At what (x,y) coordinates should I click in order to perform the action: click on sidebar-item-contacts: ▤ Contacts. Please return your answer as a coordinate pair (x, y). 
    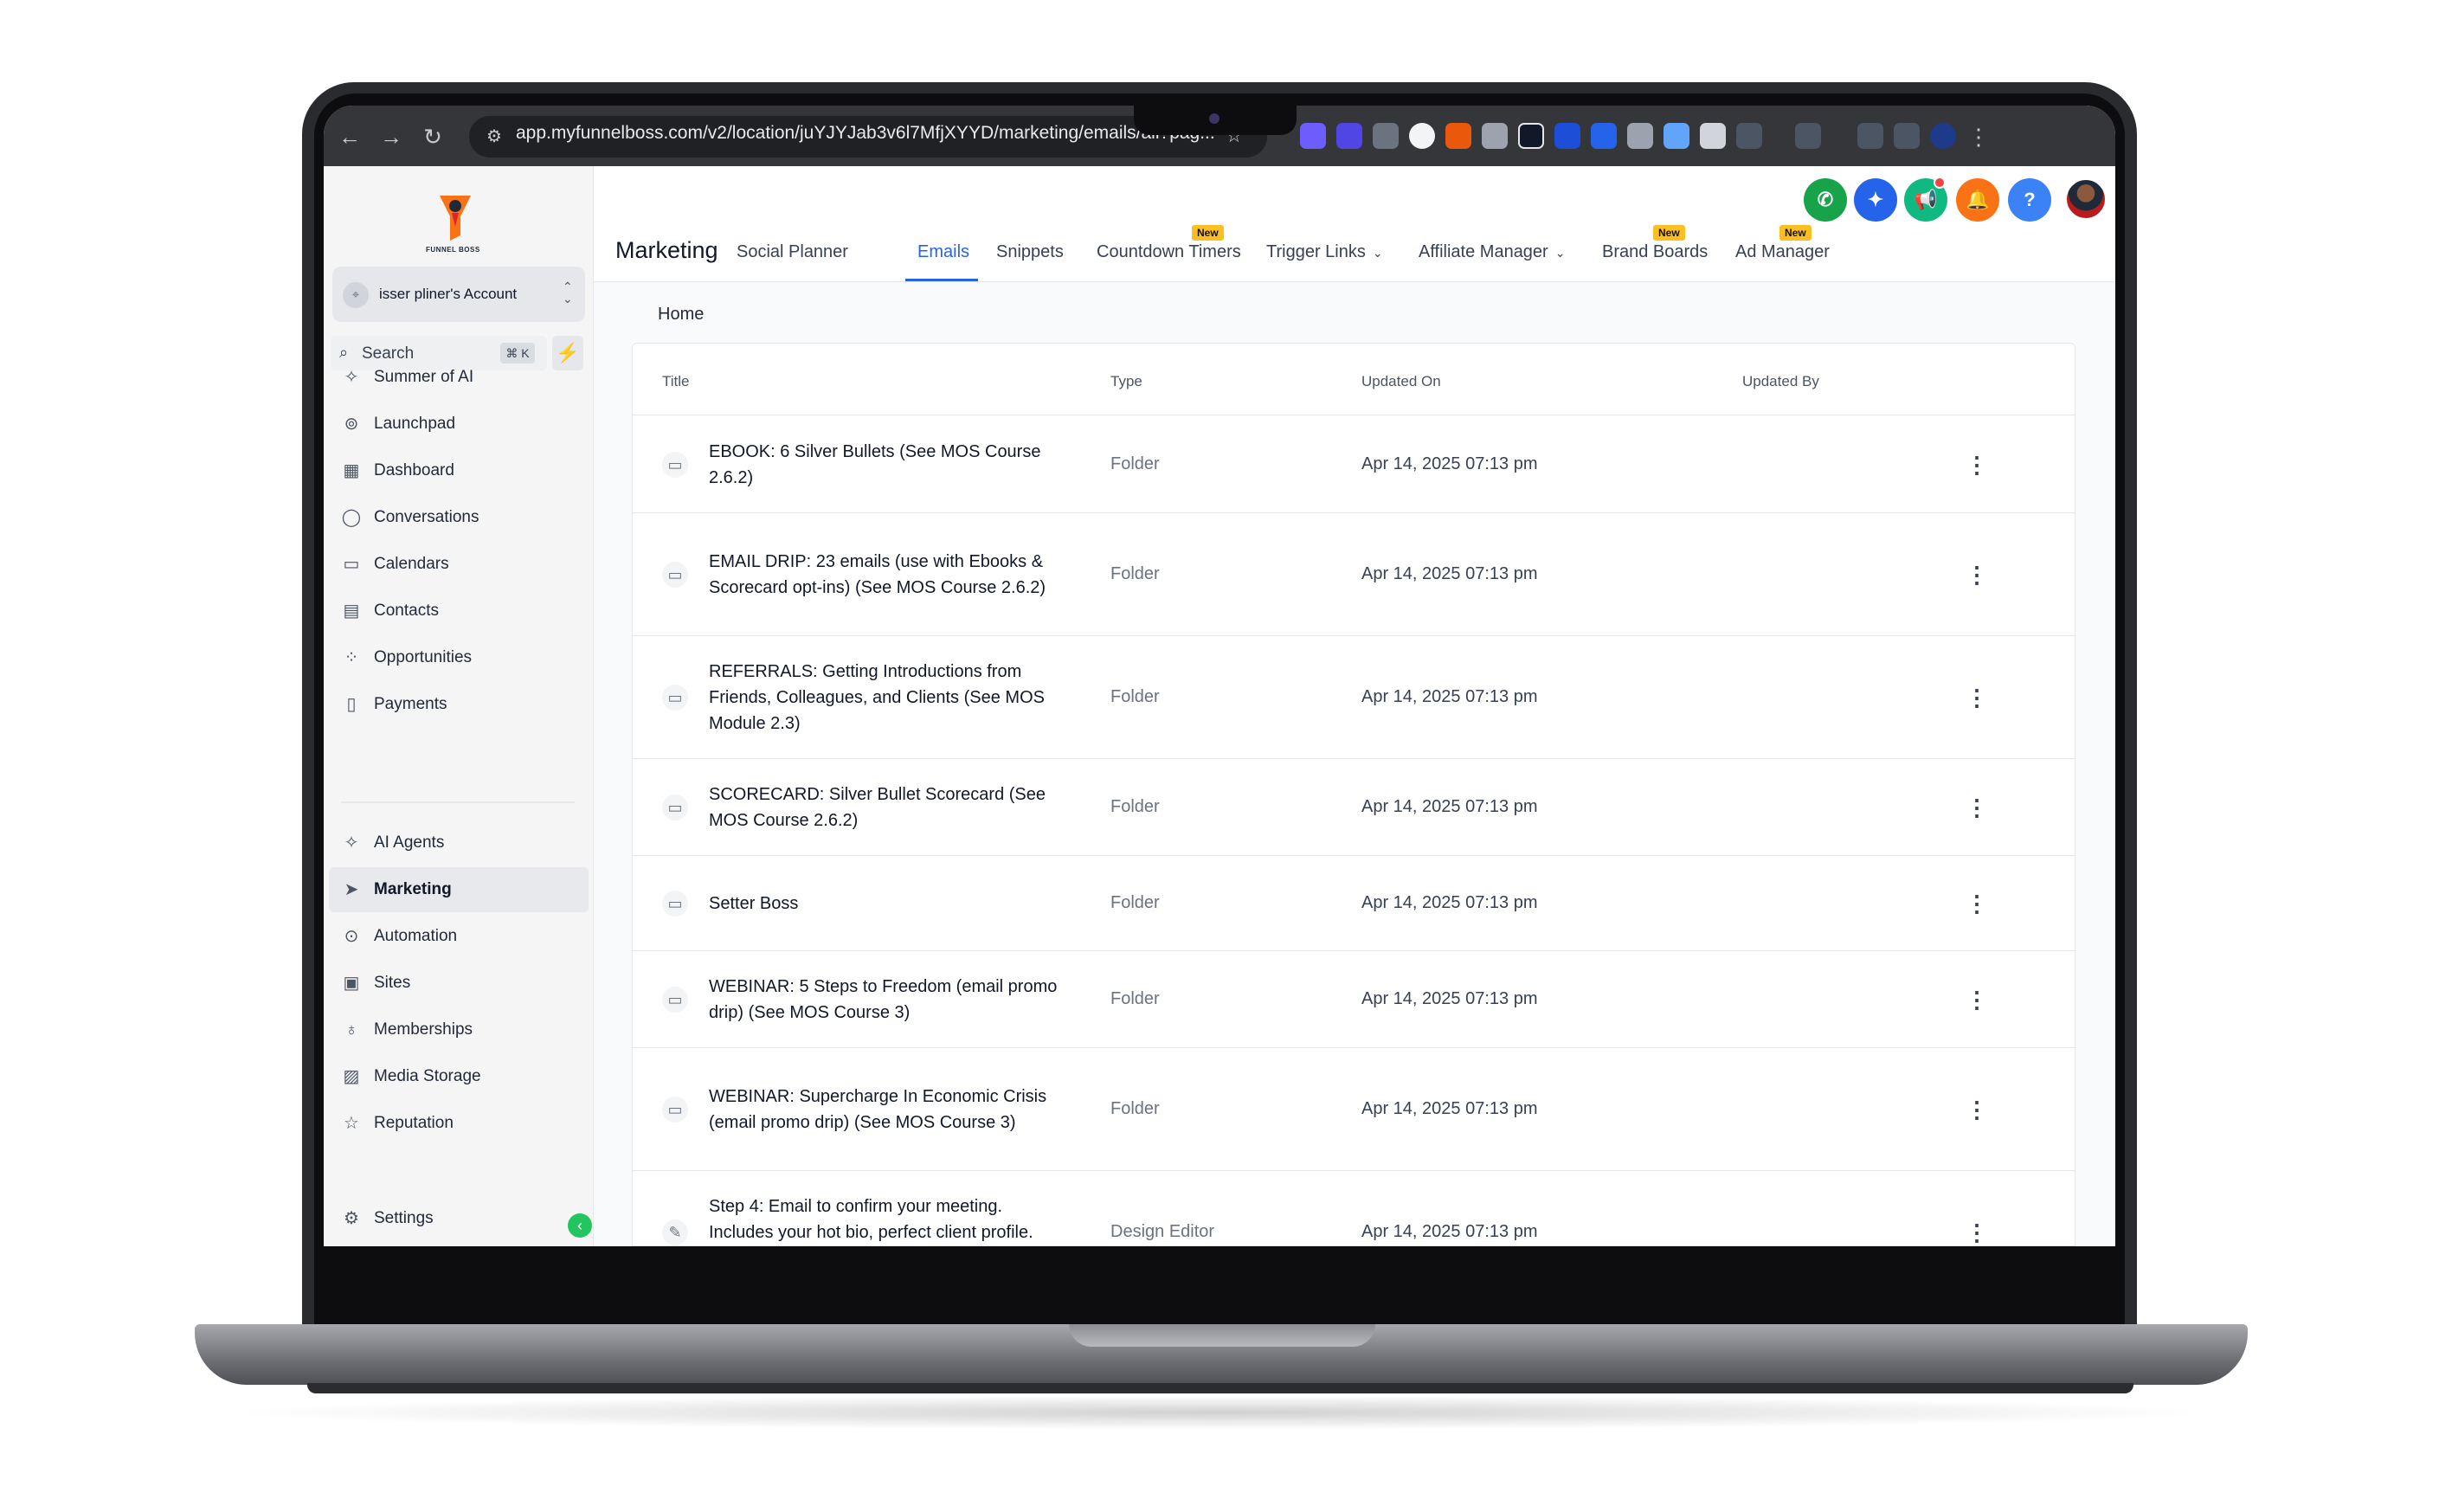
    Looking at the image, I should click on (459, 611).